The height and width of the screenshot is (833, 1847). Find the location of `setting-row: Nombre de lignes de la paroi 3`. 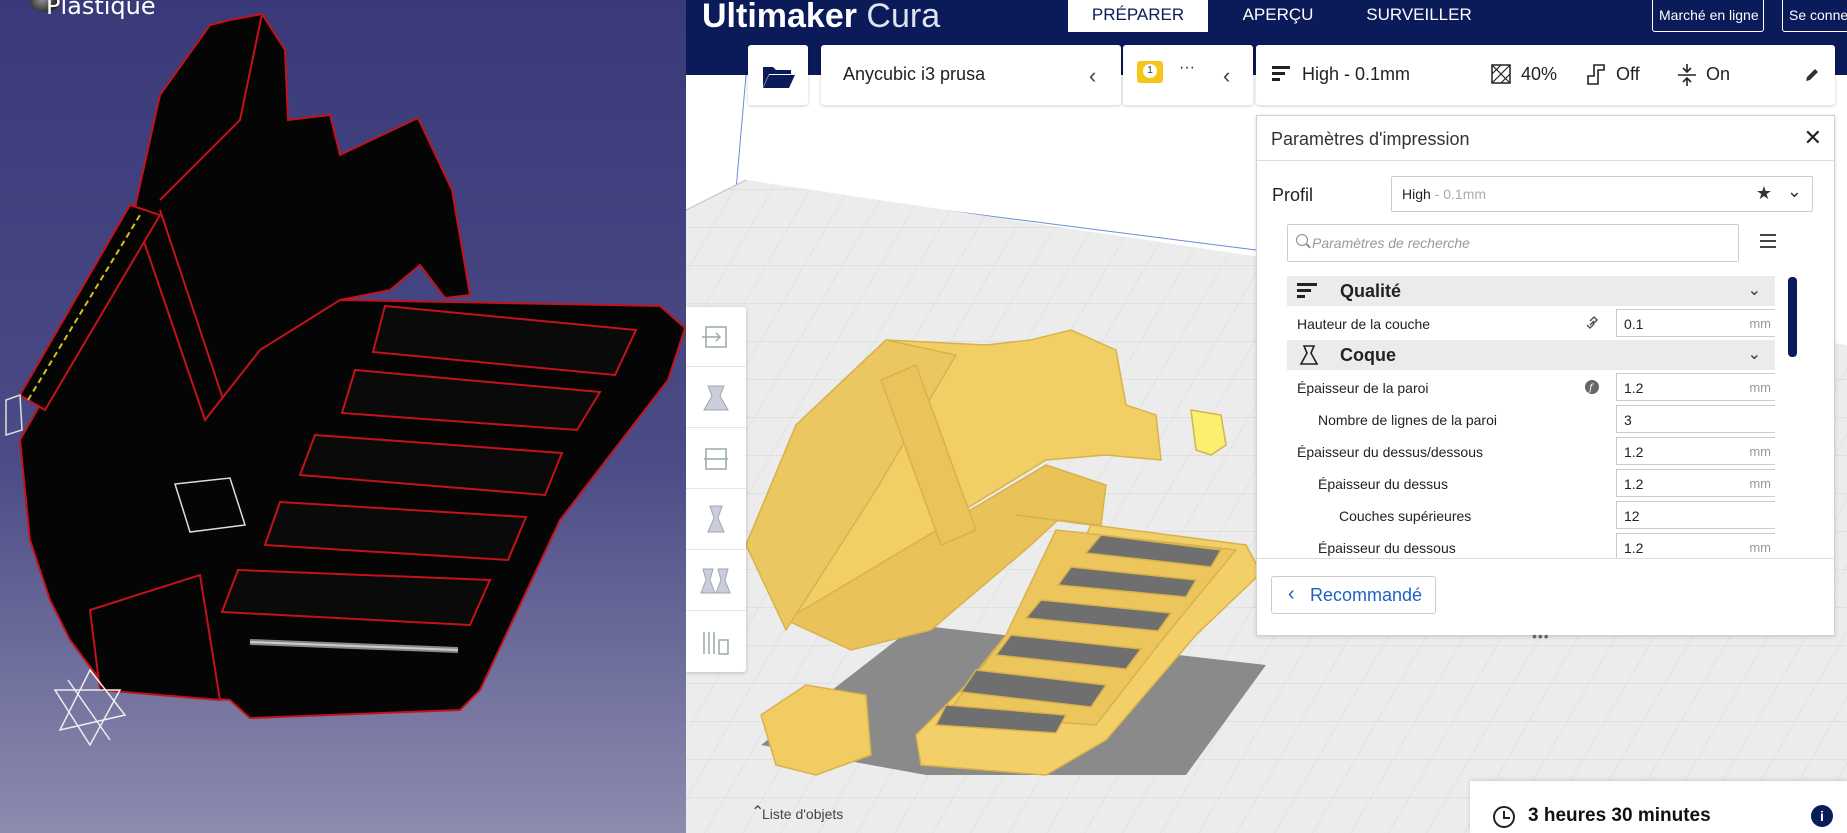

setting-row: Nombre de lignes de la paroi 3 is located at coordinates (1531, 419).